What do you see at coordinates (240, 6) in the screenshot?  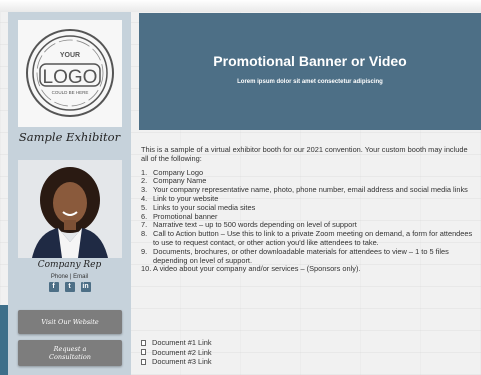 I see `top-bar` at bounding box center [240, 6].